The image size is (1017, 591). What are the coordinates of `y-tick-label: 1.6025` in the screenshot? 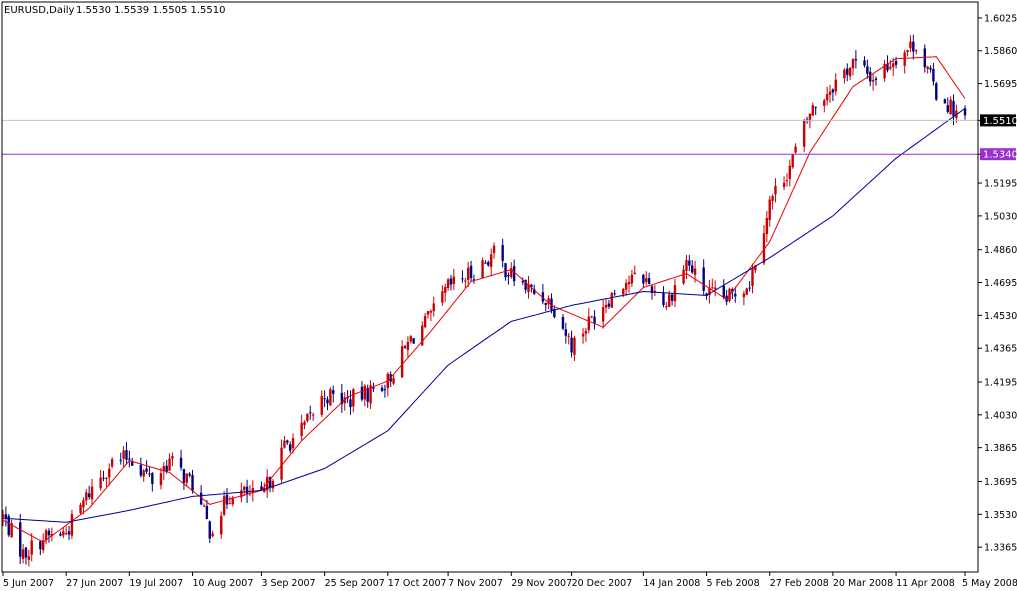 It's located at (1000, 18).